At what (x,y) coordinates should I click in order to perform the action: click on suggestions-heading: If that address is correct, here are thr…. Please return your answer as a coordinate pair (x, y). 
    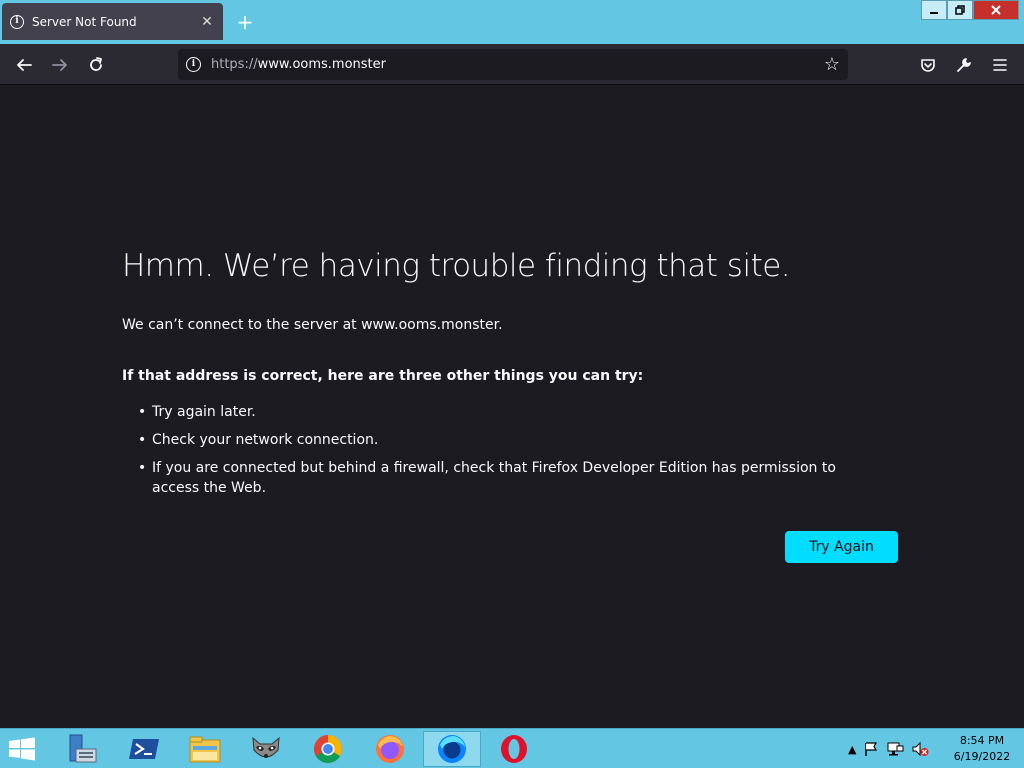
    Looking at the image, I should click on (383, 376).